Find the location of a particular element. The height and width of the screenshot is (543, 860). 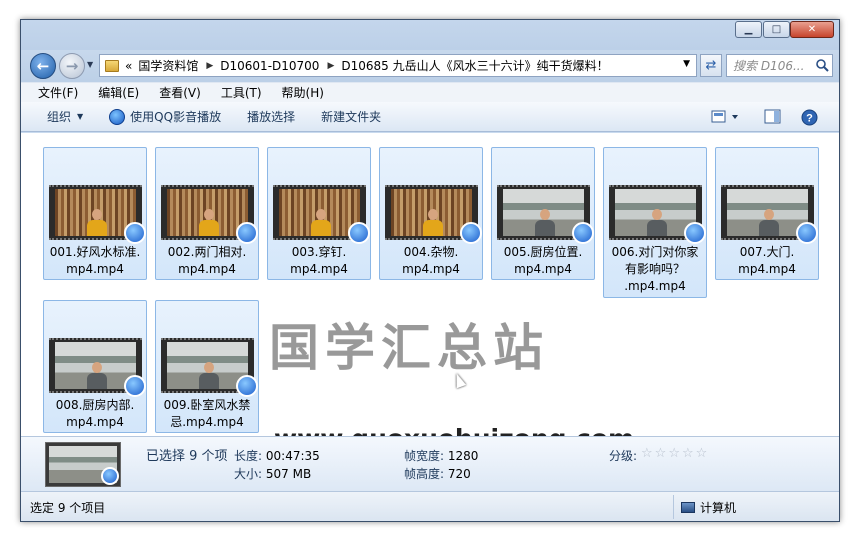

close-button: ✕ is located at coordinates (812, 29).